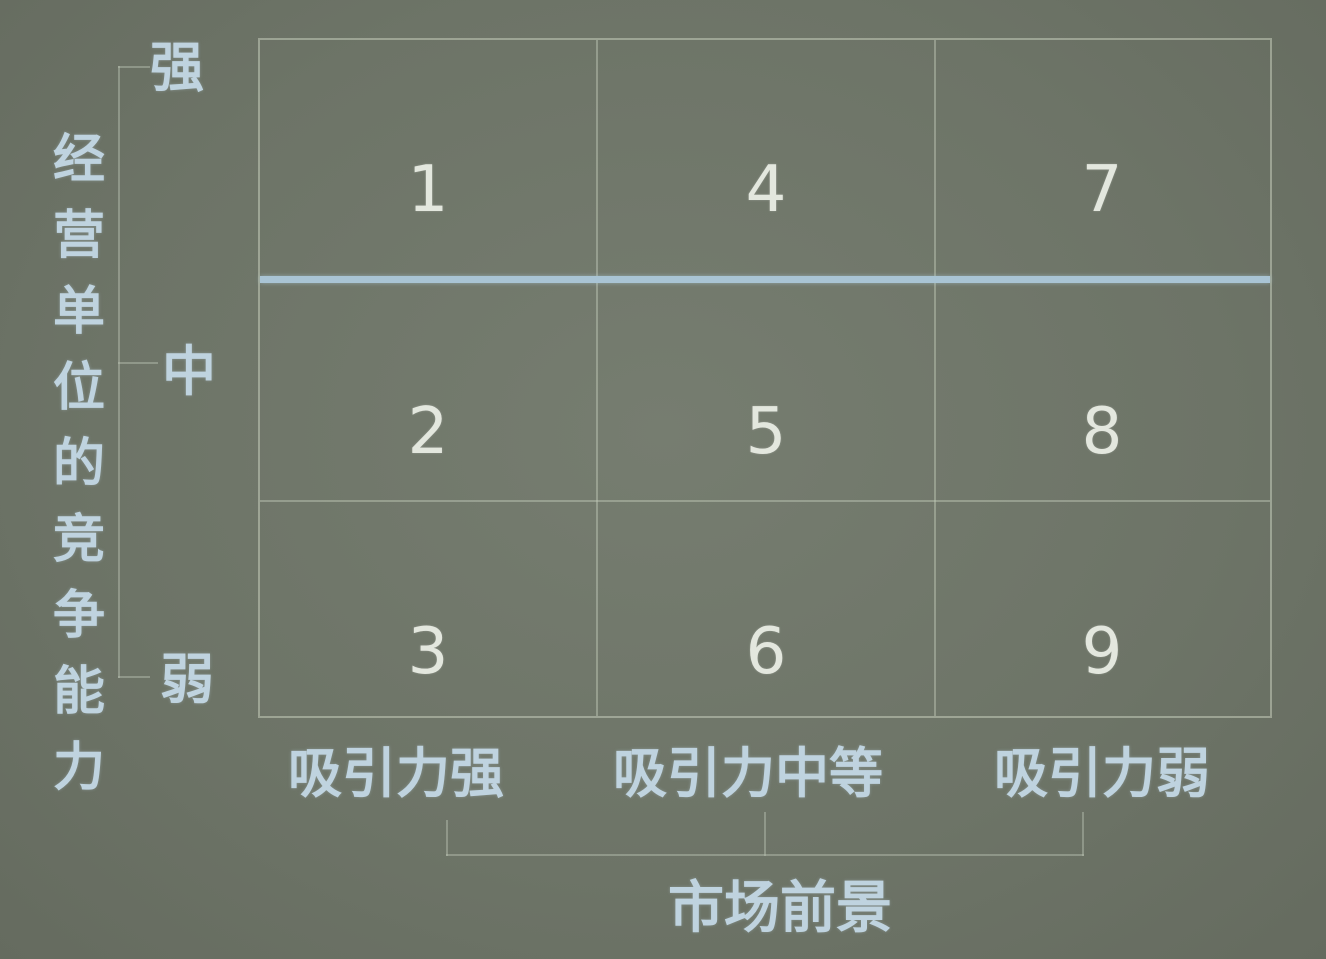  I want to click on y-axis-title-char: 的, so click(78, 464).